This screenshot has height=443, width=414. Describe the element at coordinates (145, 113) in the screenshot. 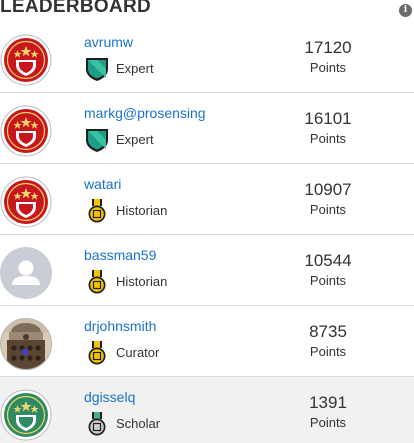

I see `username-link: markg@prosensing` at that location.